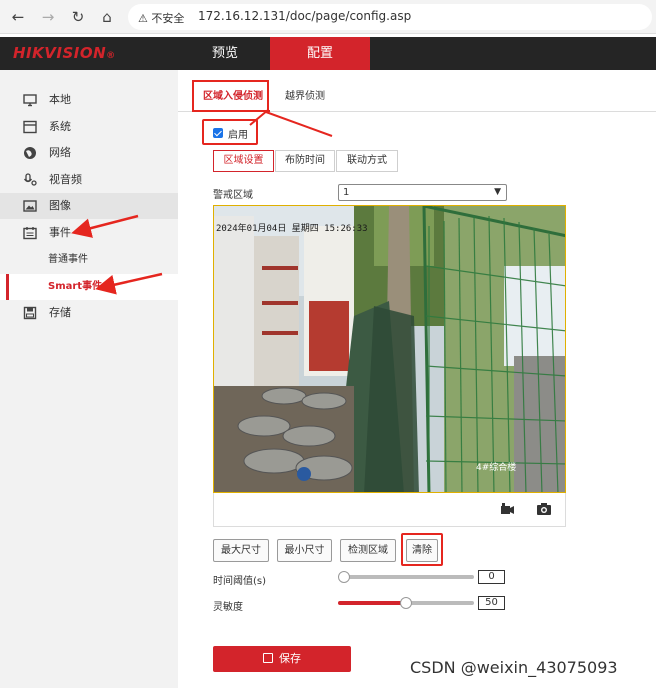 Image resolution: width=656 pixels, height=688 pixels. What do you see at coordinates (60, 99) in the screenshot?
I see `sidebar-item-label: 本地` at bounding box center [60, 99].